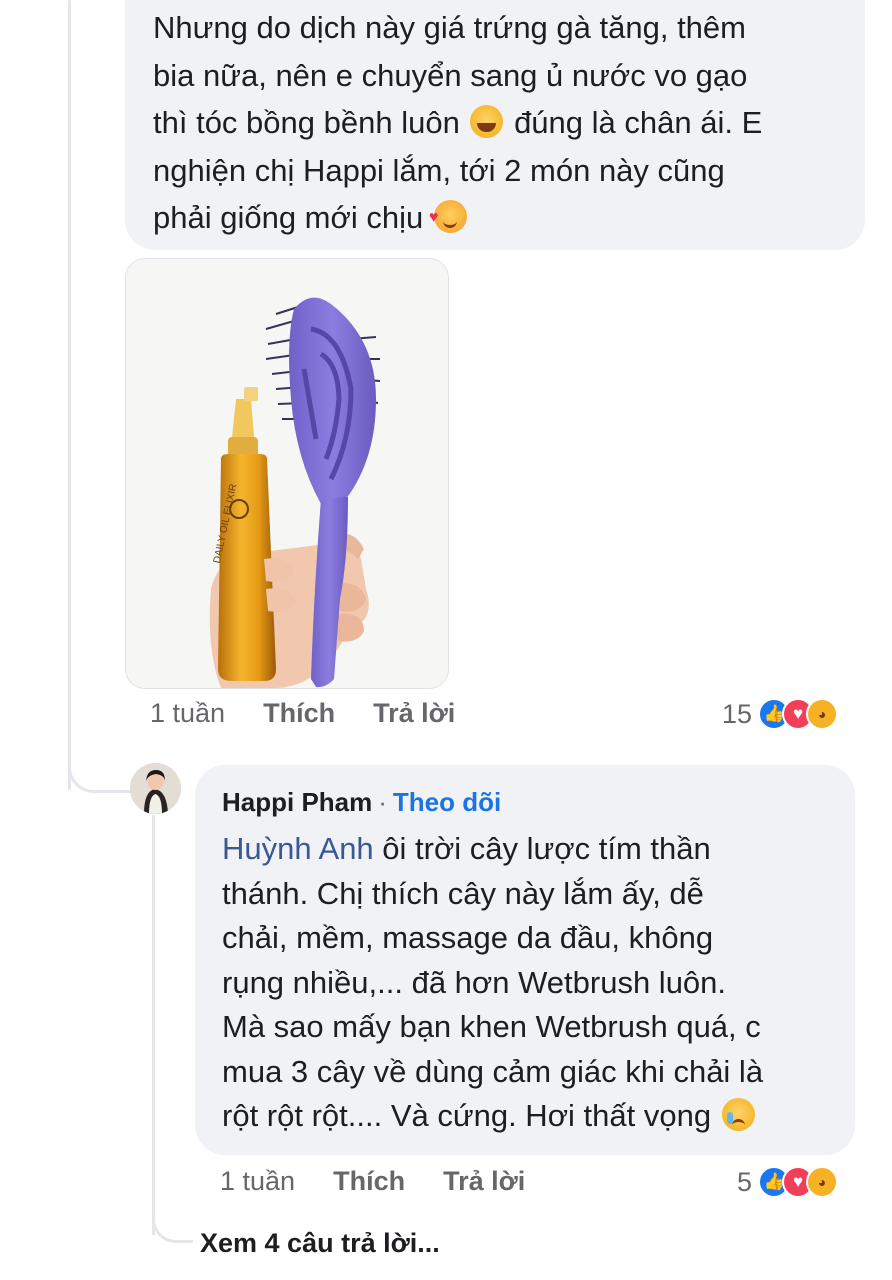 The height and width of the screenshot is (1280, 892). Describe the element at coordinates (297, 802) in the screenshot. I see `author-name: Happi Pham` at that location.